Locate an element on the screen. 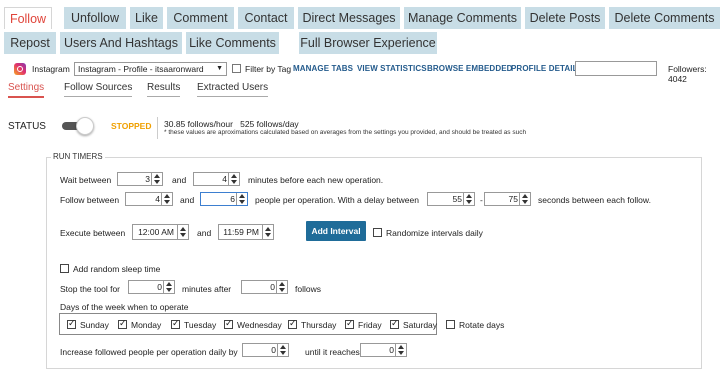 The width and height of the screenshot is (720, 375). subtab-follow-sources: Follow Sources is located at coordinates (98, 89).